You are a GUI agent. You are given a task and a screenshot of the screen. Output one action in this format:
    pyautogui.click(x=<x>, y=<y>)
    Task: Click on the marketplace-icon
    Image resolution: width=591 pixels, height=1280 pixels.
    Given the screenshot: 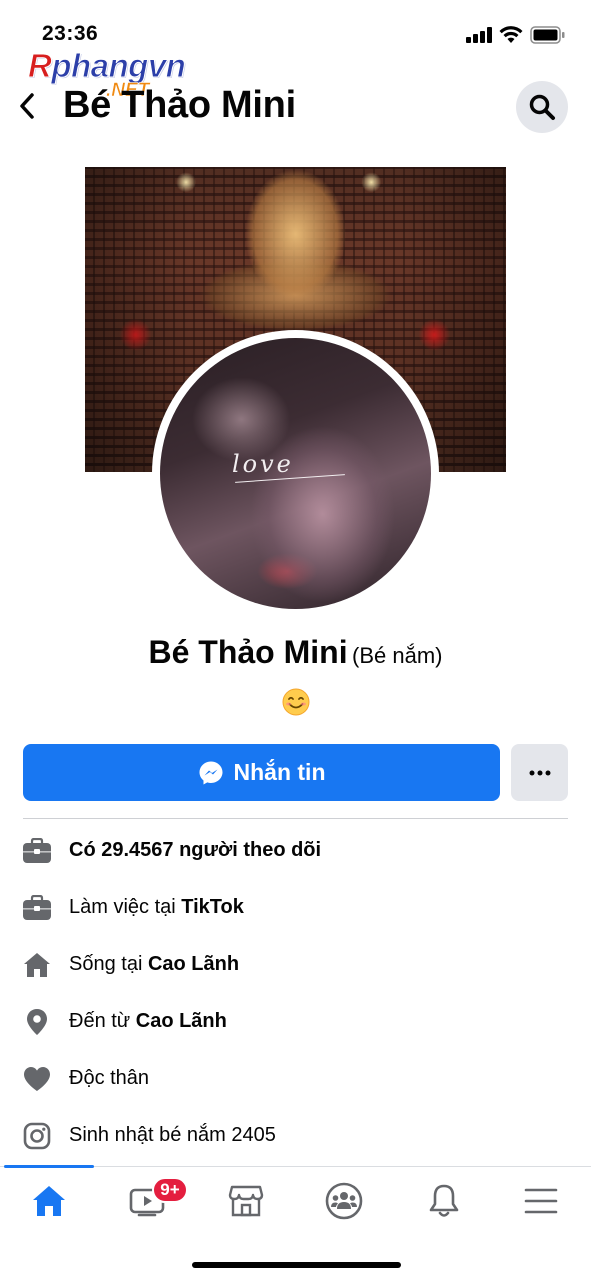 What is the action you would take?
    pyautogui.click(x=246, y=1201)
    